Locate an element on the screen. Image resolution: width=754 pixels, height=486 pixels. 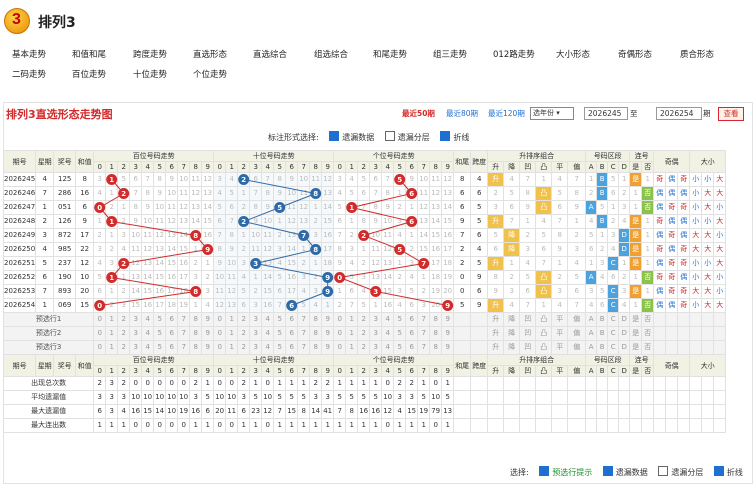
query-button: 查看 is located at coordinates (731, 114).